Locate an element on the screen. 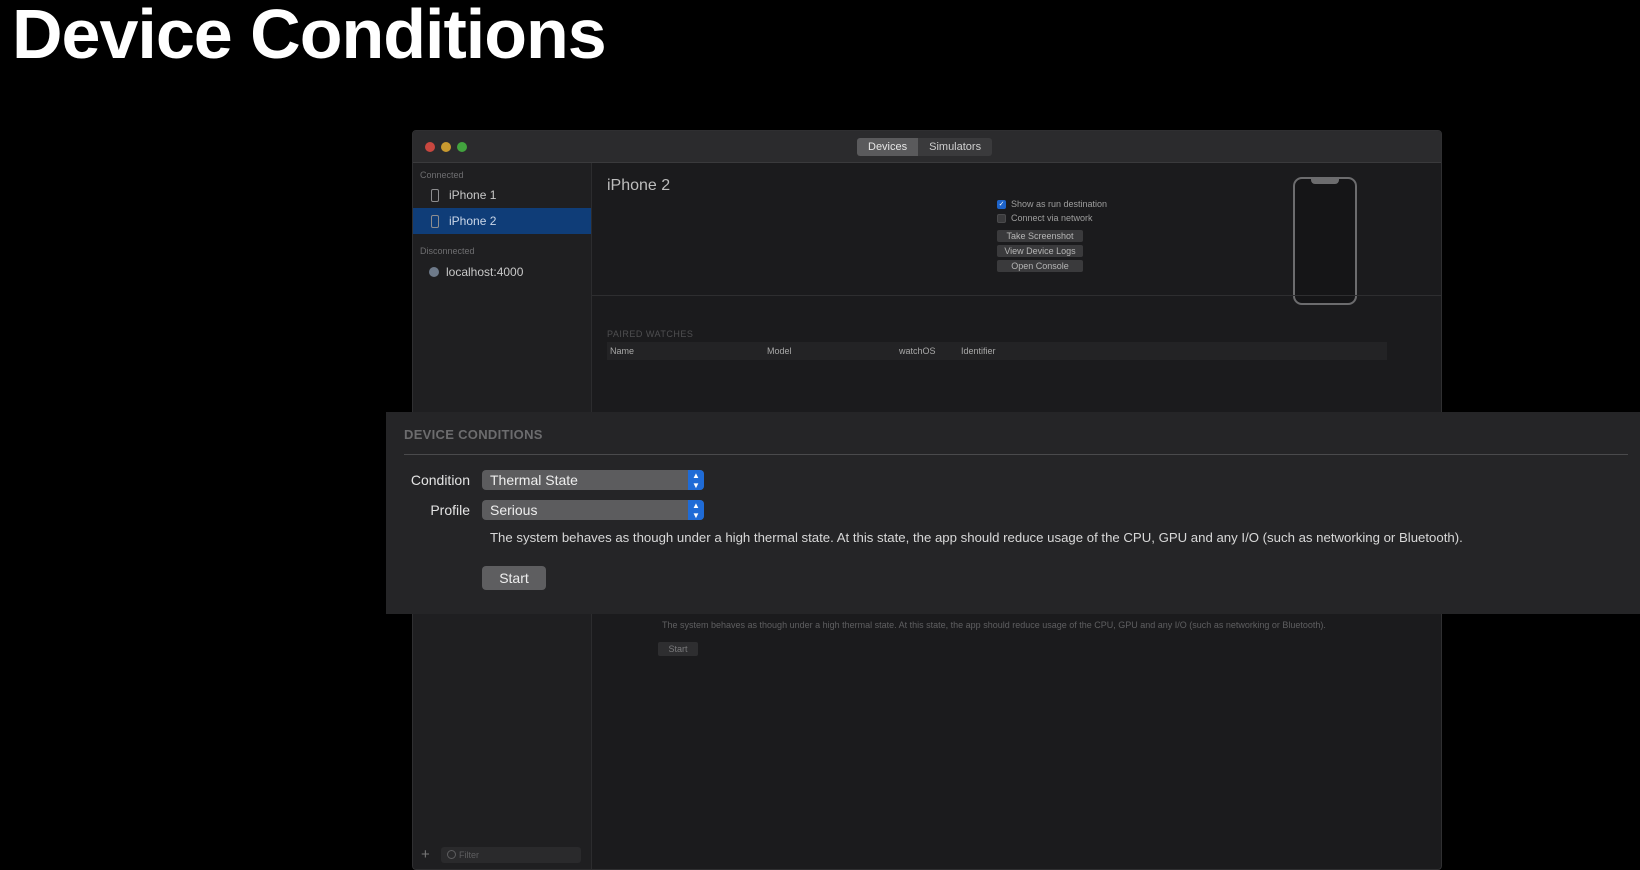  disconnected-section-label: Disconnected is located at coordinates (447, 251).